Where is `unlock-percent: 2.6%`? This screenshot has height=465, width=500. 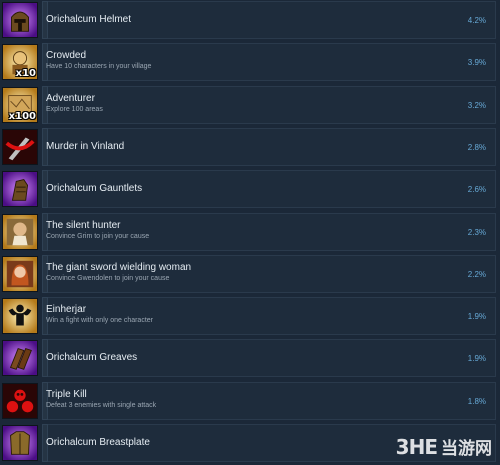
unlock-percent: 2.6% is located at coordinates (476, 190).